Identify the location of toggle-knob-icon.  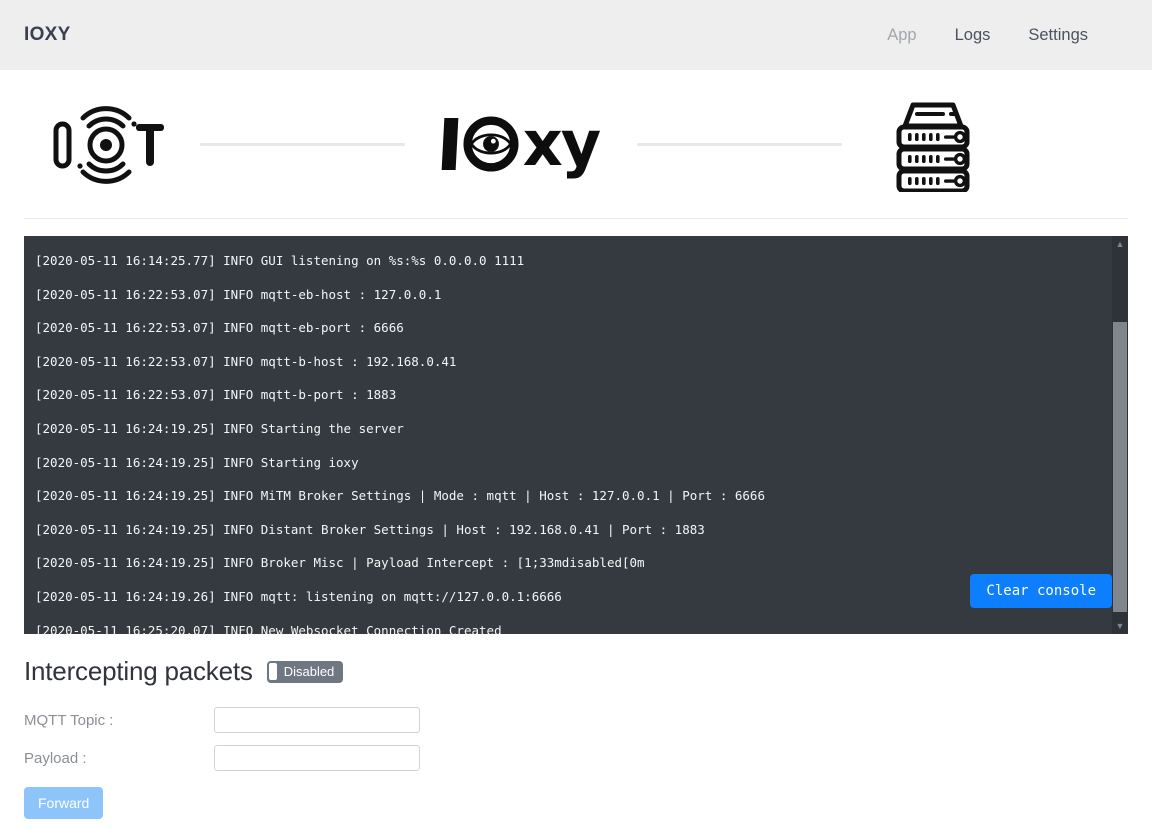
(272, 671).